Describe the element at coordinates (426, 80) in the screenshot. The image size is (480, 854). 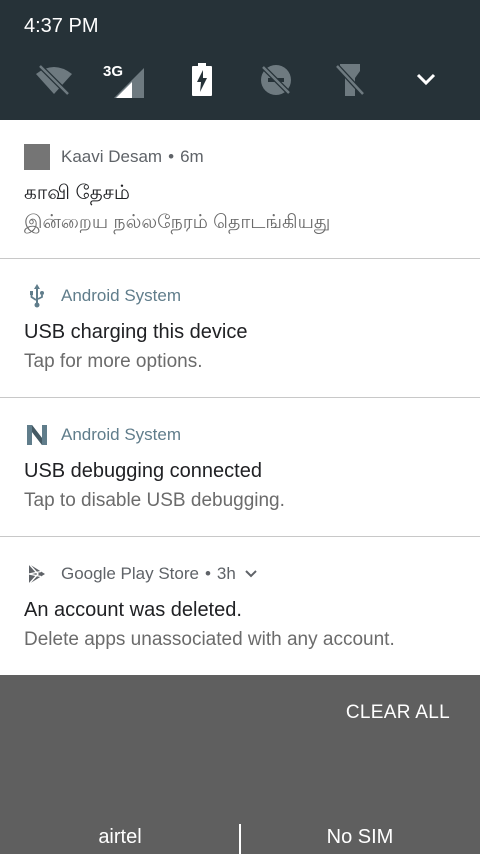
I see `expand-chevron-icon` at that location.